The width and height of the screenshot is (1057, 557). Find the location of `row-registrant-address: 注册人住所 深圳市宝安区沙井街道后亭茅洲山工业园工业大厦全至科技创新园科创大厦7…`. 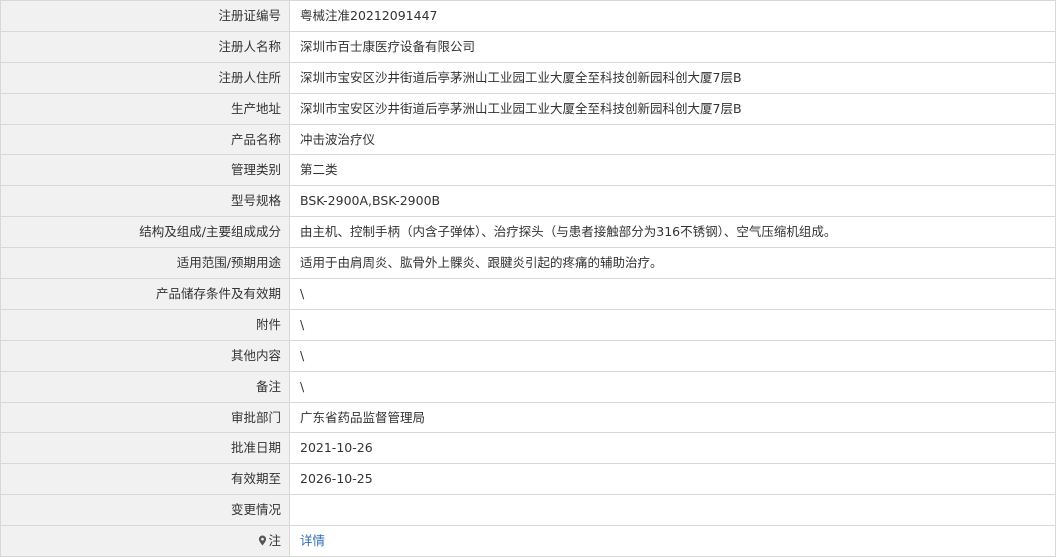

row-registrant-address: 注册人住所 深圳市宝安区沙井街道后亭茅洲山工业园工业大厦全至科技创新园科创大厦7… is located at coordinates (528, 78).